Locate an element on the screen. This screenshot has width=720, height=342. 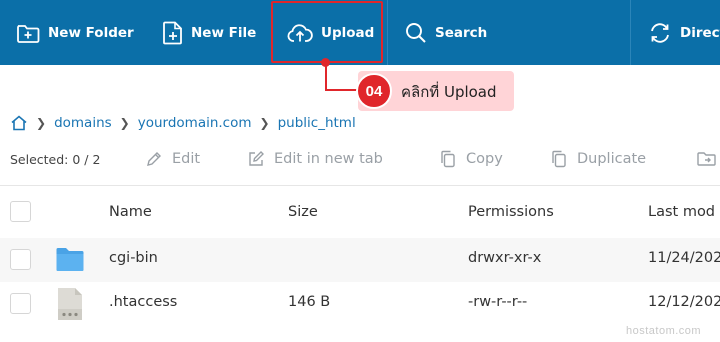
edit-button: Edit is located at coordinates (173, 159).